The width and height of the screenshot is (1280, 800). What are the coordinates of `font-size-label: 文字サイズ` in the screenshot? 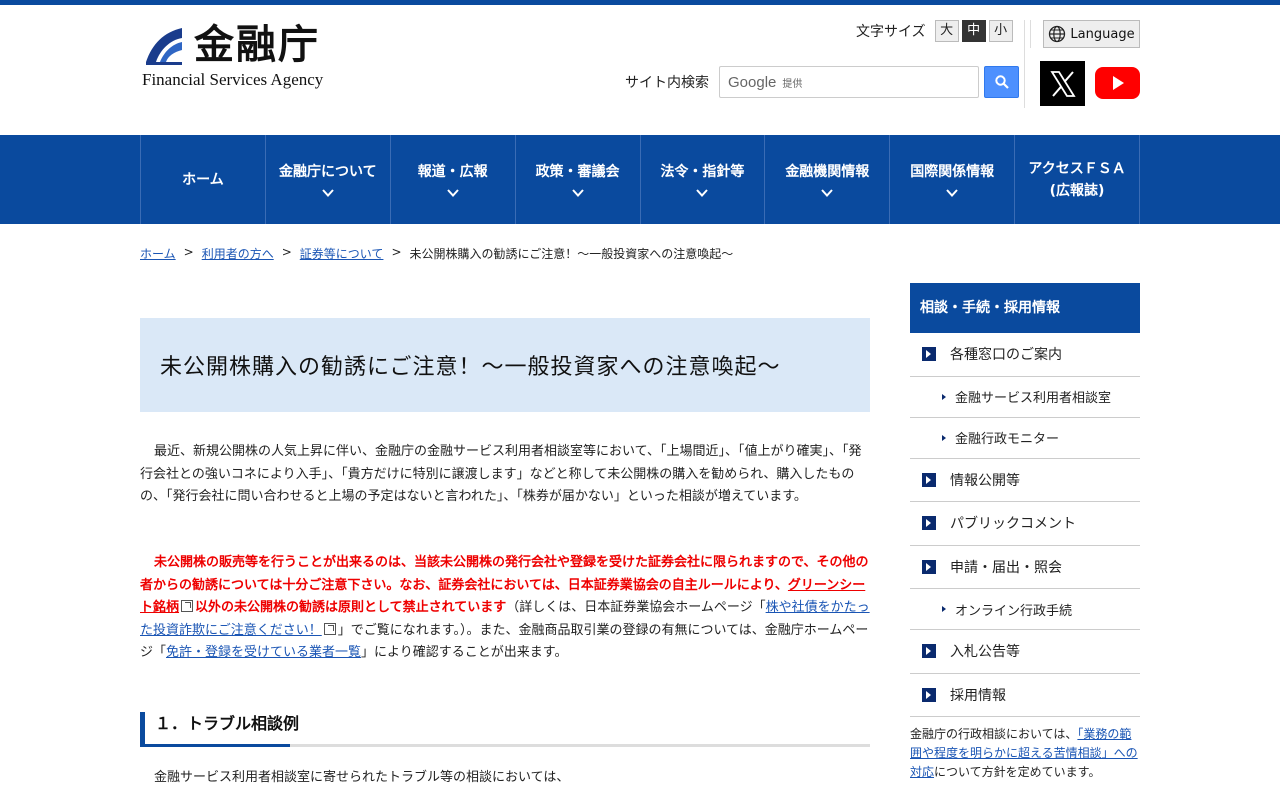 It's located at (891, 32).